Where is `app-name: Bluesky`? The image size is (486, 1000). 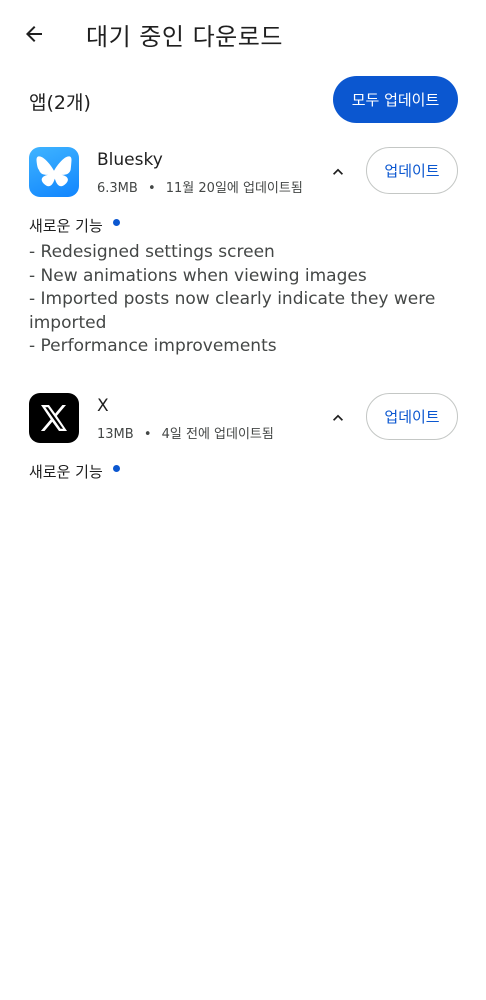 app-name: Bluesky is located at coordinates (130, 160).